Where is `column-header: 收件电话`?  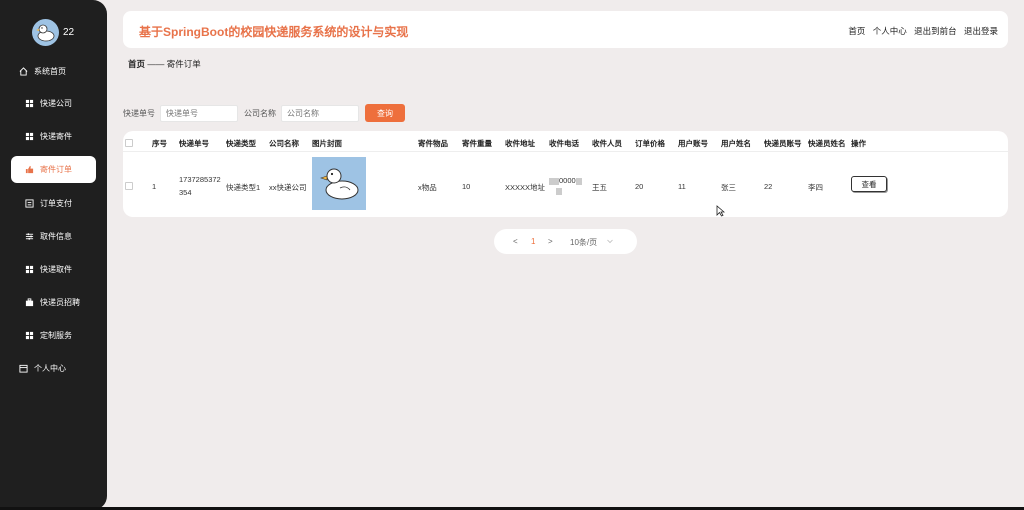 column-header: 收件电话 is located at coordinates (564, 143).